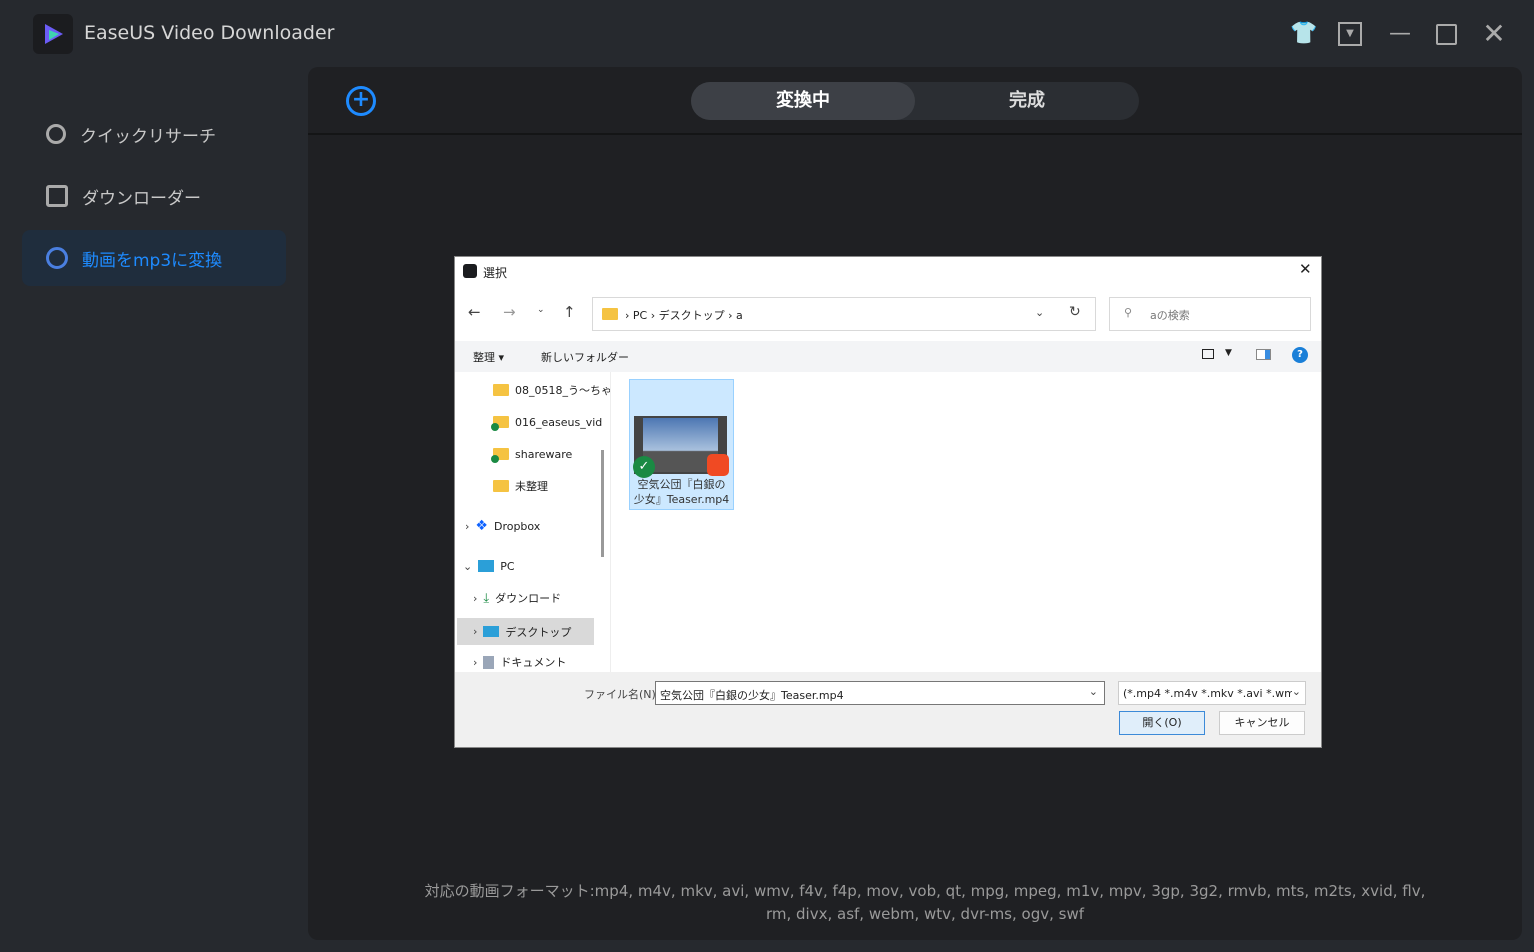 The width and height of the screenshot is (1534, 952). I want to click on filename-value: 空気公団『白銀の少女』Teaser.mp4, so click(752, 695).